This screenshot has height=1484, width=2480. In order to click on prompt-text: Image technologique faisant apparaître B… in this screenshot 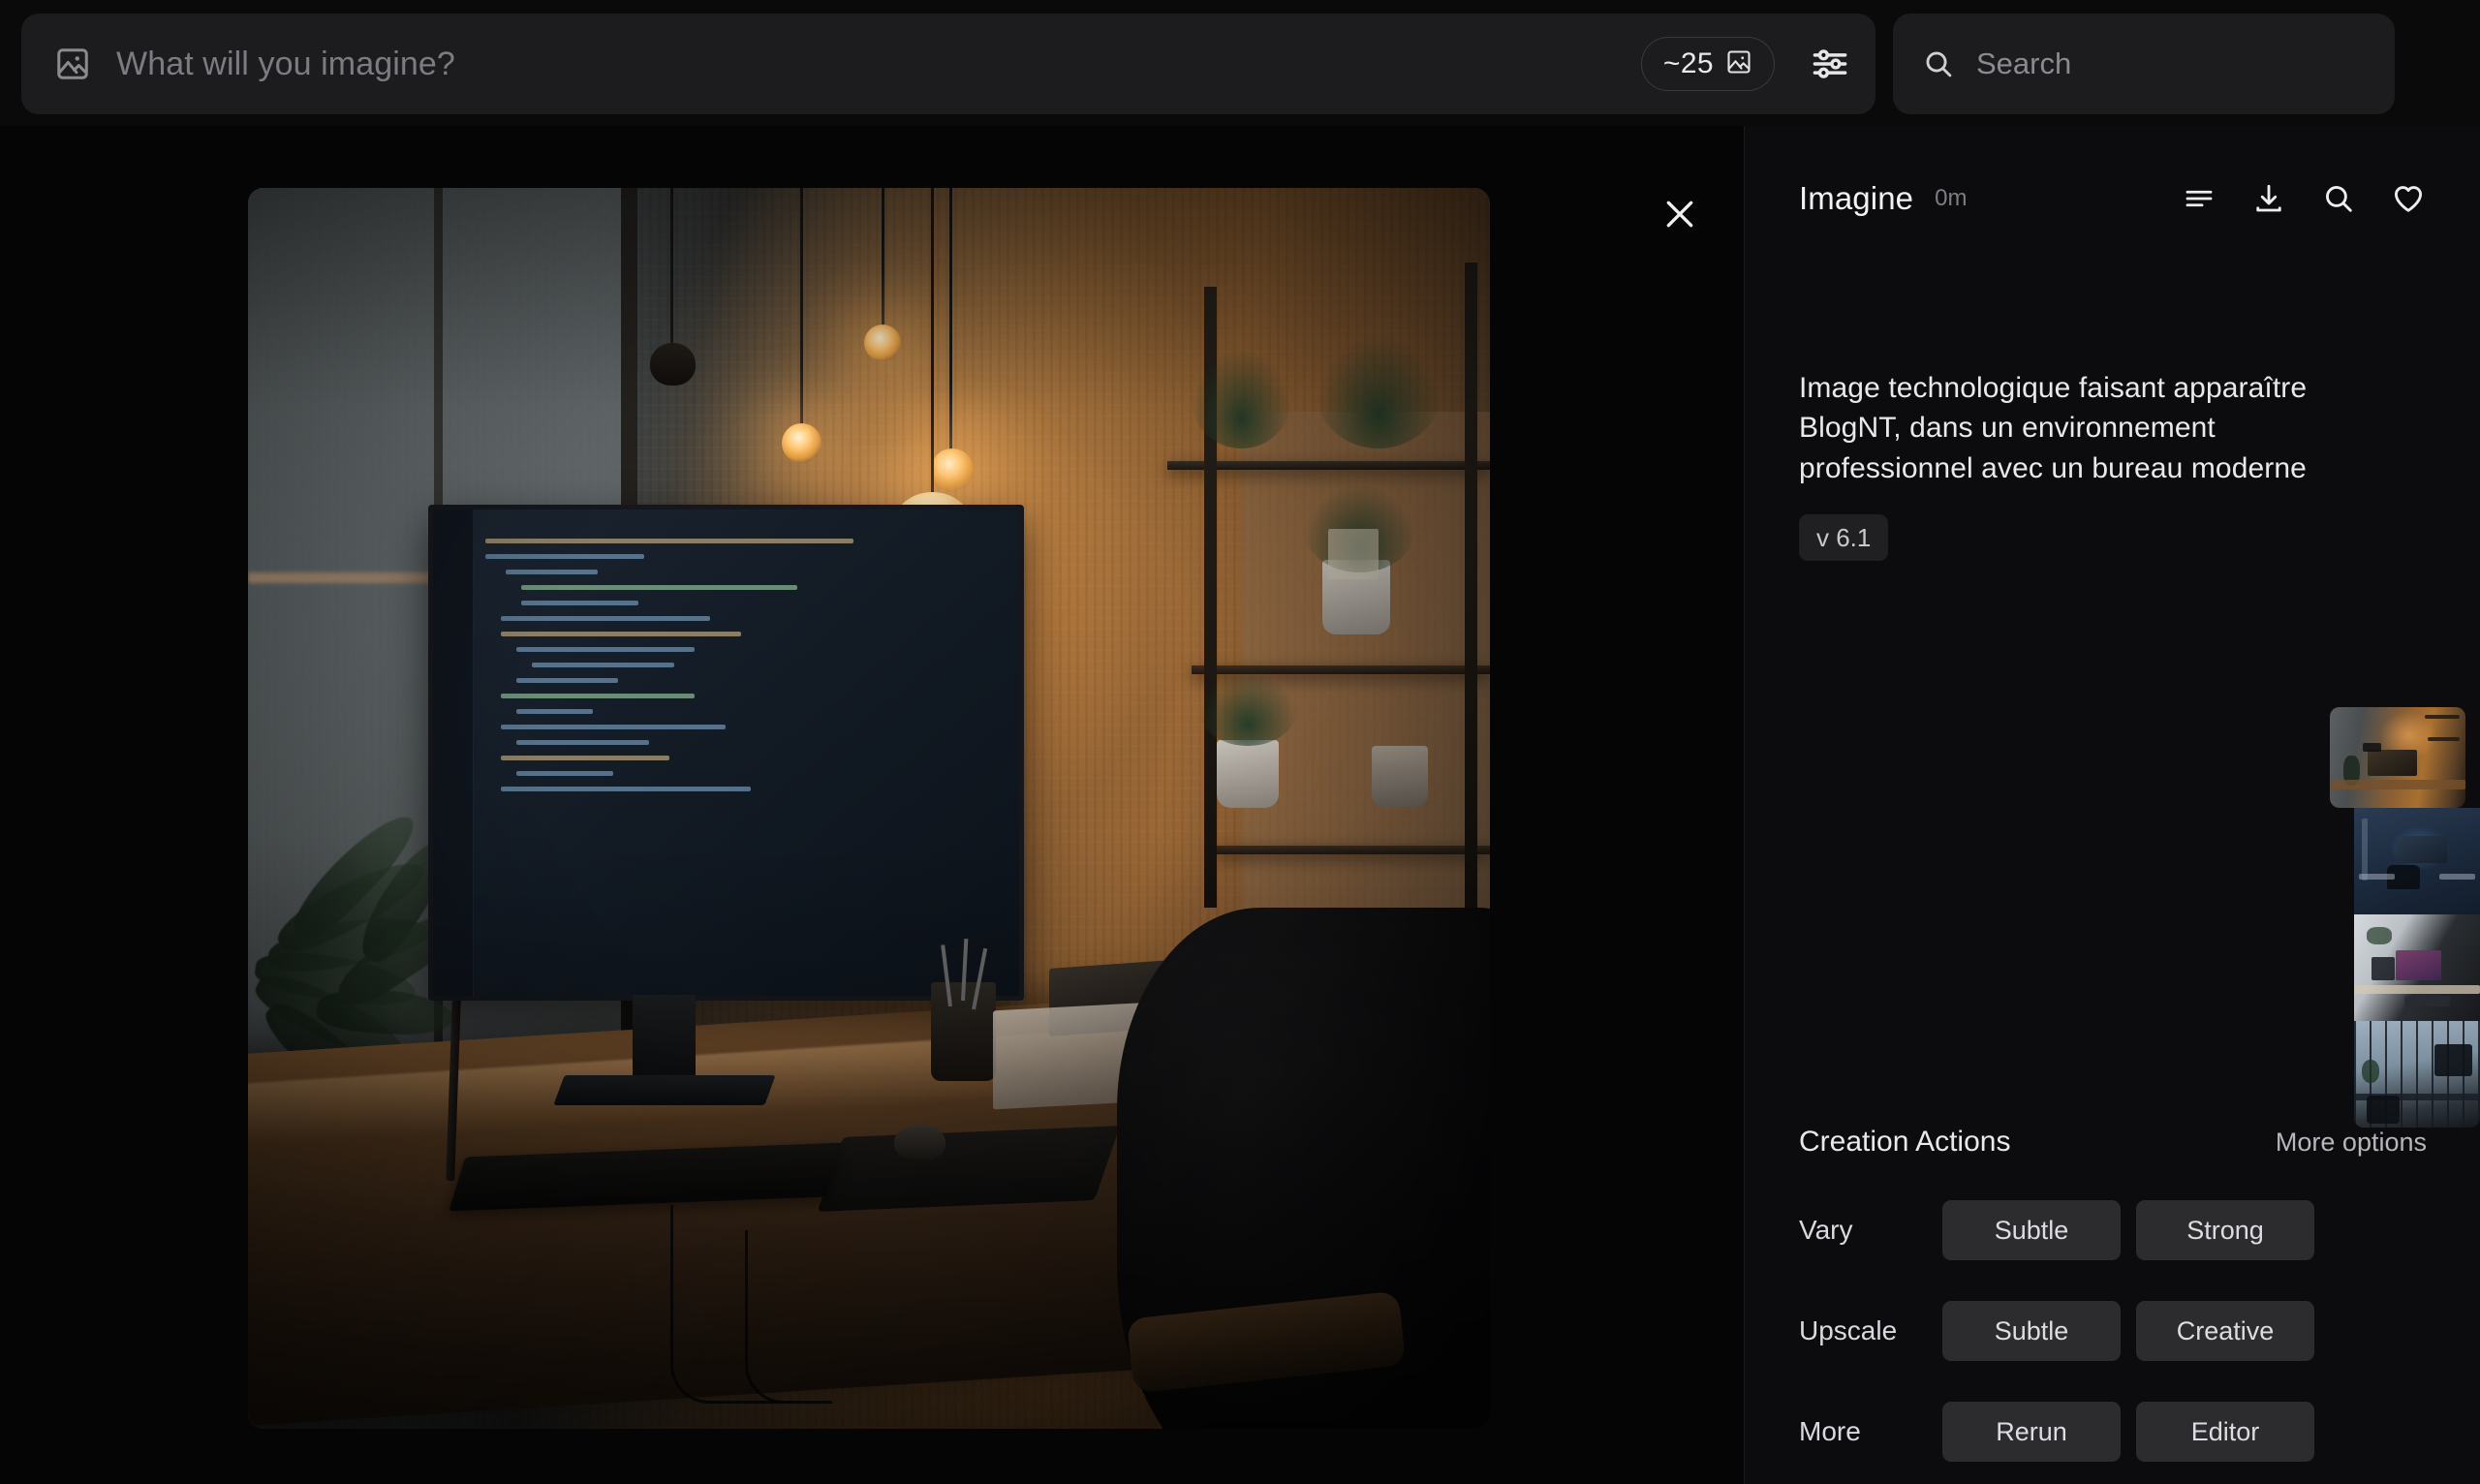, I will do `click(2053, 428)`.